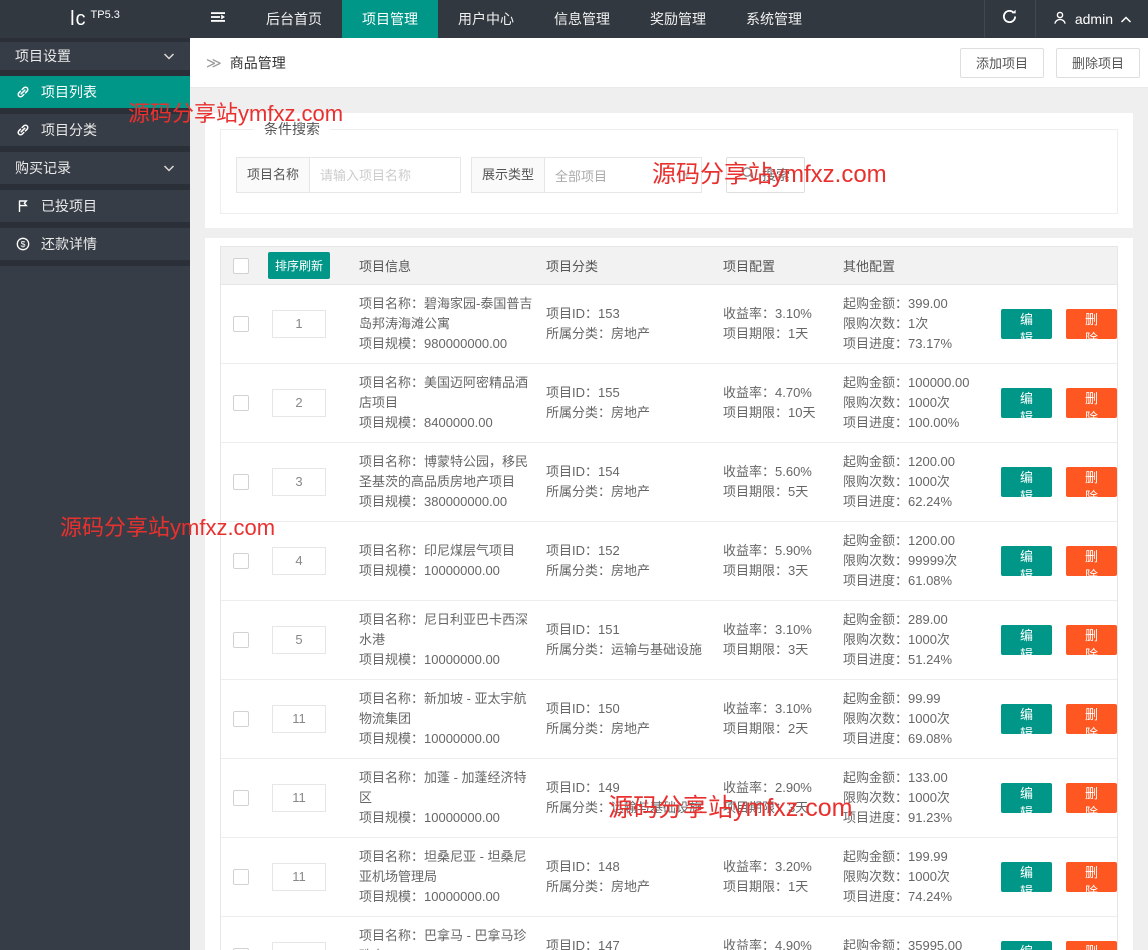 This screenshot has height=950, width=1148. I want to click on project-id: 项目ID：150, so click(583, 708).